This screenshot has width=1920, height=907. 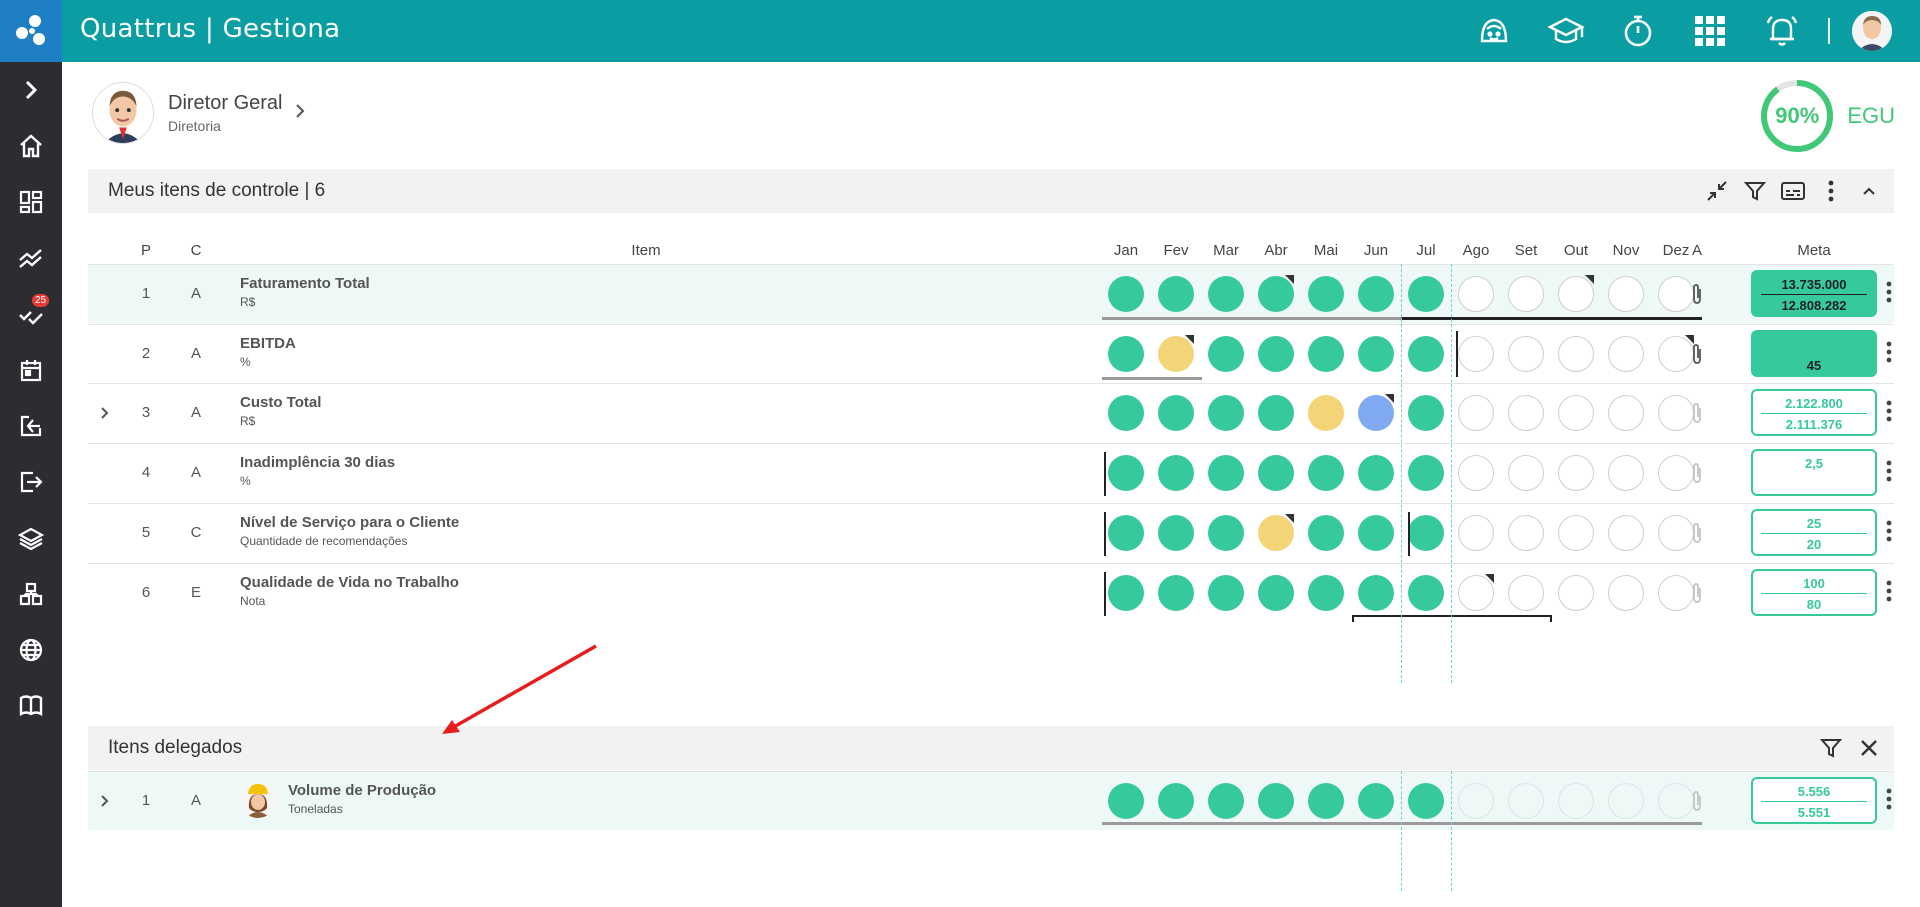 What do you see at coordinates (31, 314) in the screenshot?
I see `sidebar-item-tasks: 25` at bounding box center [31, 314].